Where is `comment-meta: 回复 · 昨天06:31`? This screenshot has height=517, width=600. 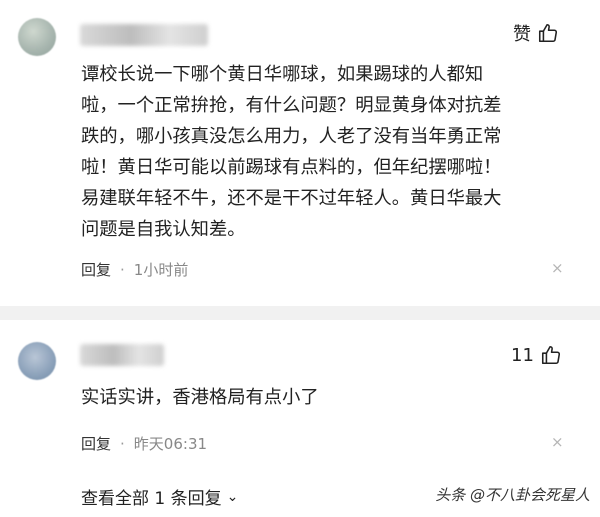
comment-meta: 回复 · 昨天06:31 is located at coordinates (144, 443).